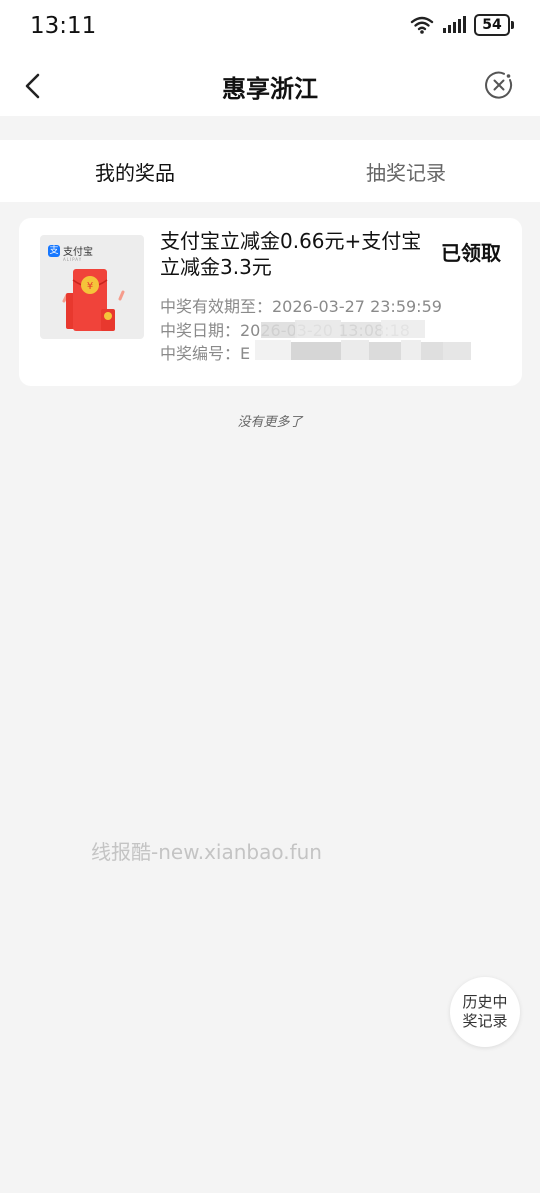 Image resolution: width=540 pixels, height=1193 pixels. What do you see at coordinates (301, 306) in the screenshot?
I see `prize-expiry: 中奖有效期至：2026-03-27 23:59:59` at bounding box center [301, 306].